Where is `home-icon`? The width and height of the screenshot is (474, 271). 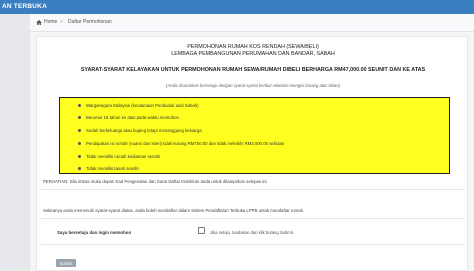 home-icon is located at coordinates (39, 22).